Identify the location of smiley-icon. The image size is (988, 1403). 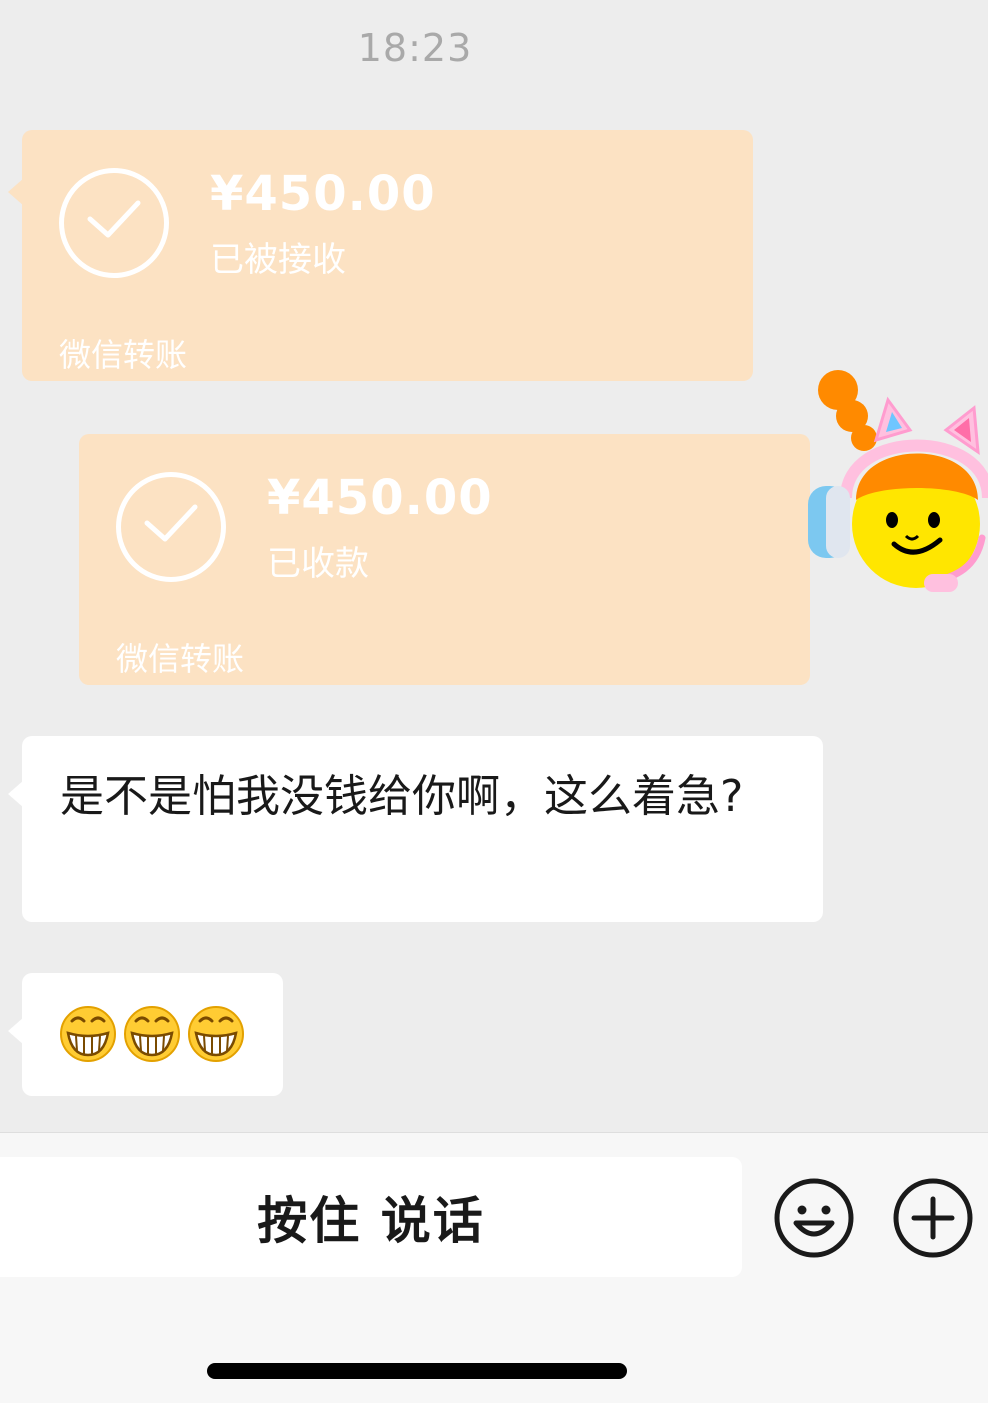
(814, 1218).